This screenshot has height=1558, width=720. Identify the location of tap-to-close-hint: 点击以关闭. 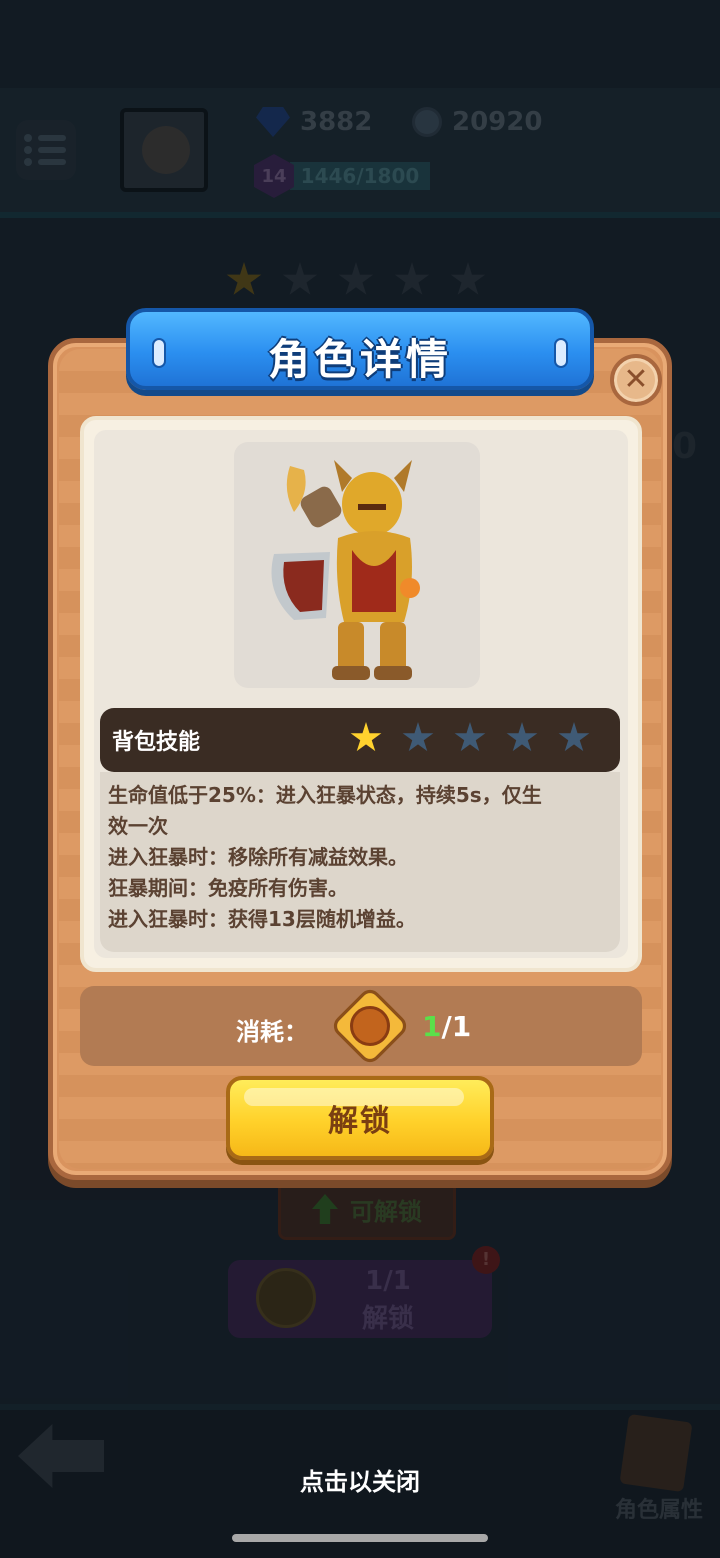
(360, 1479).